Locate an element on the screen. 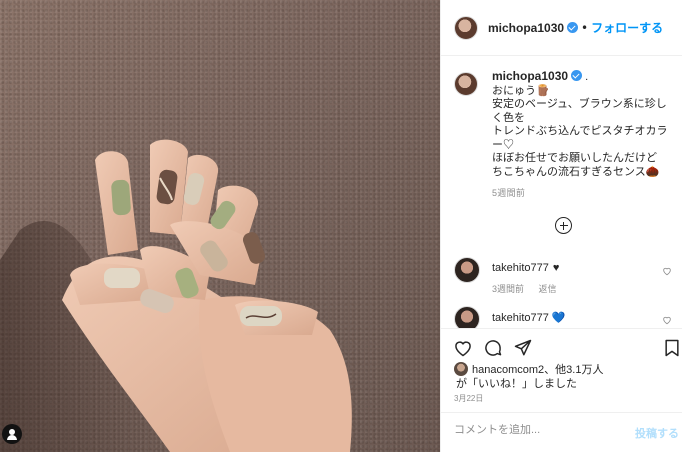 This screenshot has height=452, width=682. comment-text: ♥ is located at coordinates (556, 268).